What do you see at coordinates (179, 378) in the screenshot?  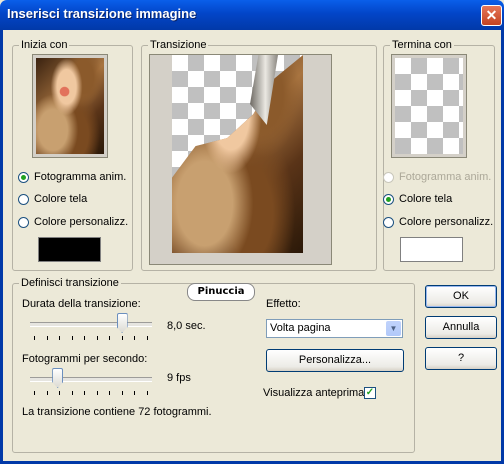 I see `fps-value: 9 fps` at bounding box center [179, 378].